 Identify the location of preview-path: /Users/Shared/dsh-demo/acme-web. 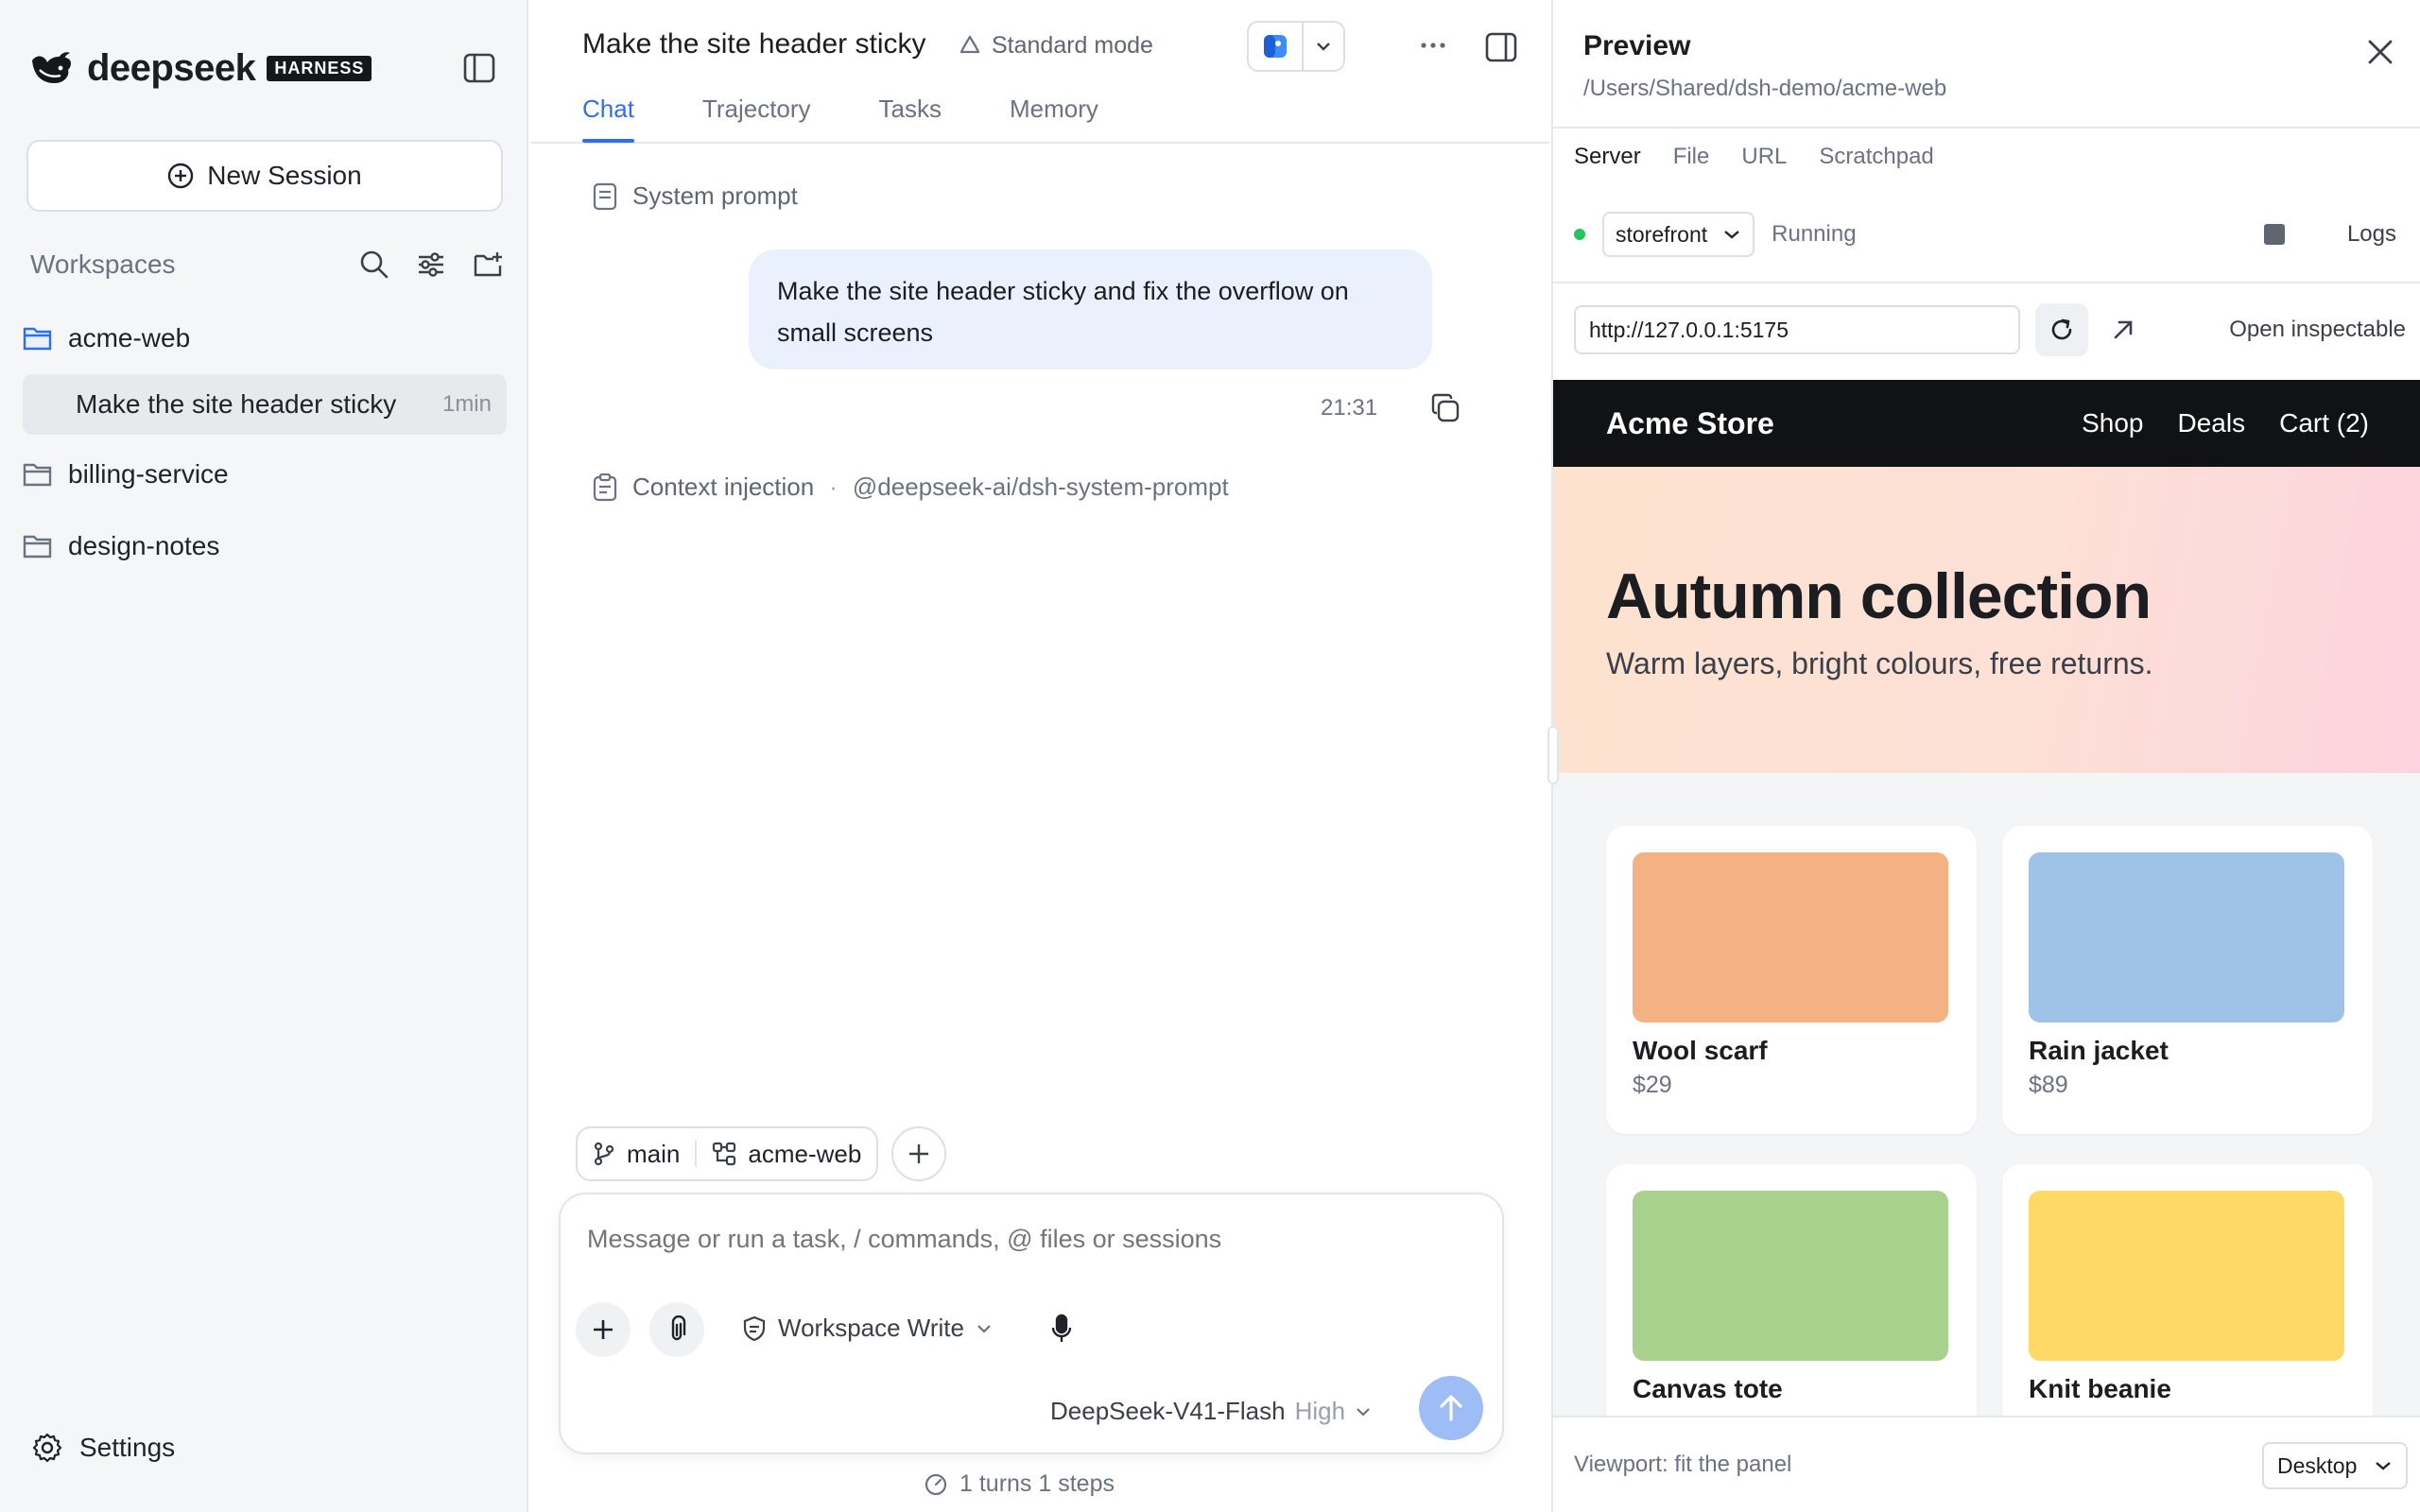
(1765, 88).